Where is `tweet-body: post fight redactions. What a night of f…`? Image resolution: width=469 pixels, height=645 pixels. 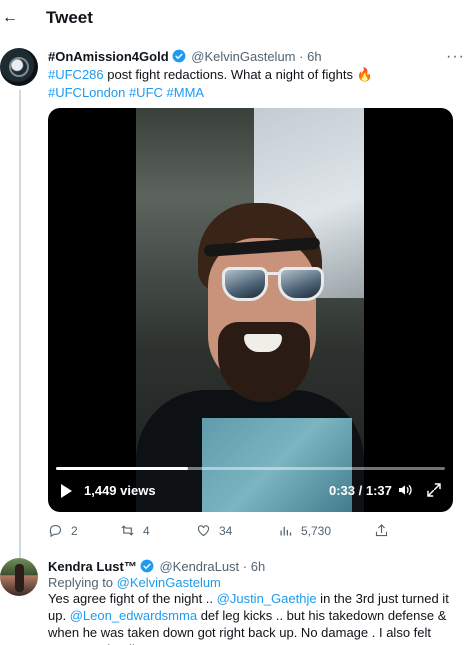 tweet-body: post fight redactions. What a night of f… is located at coordinates (230, 74).